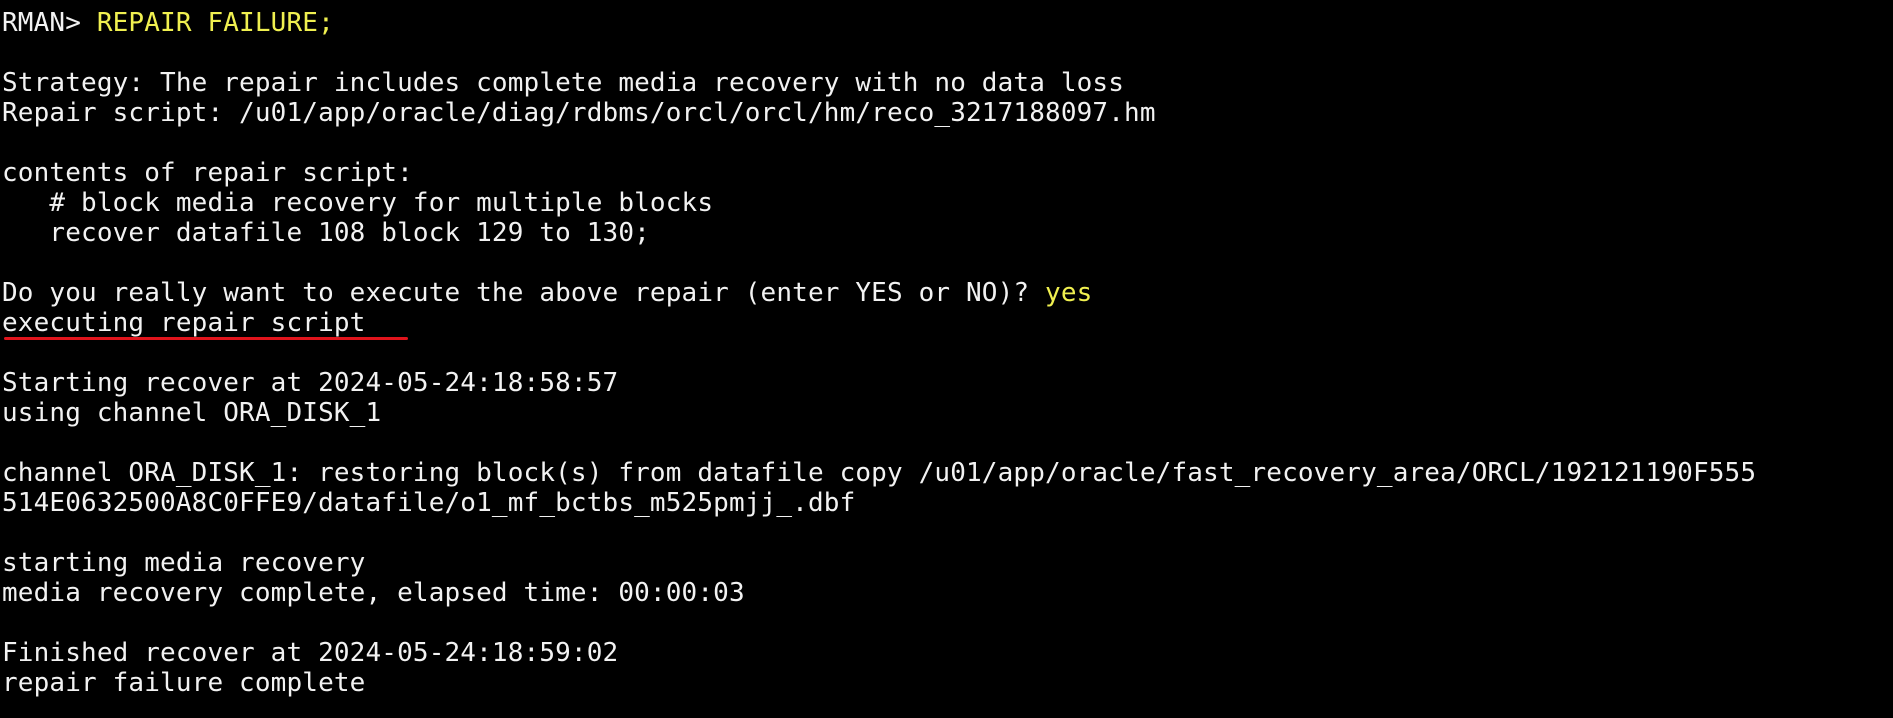  What do you see at coordinates (207, 173) in the screenshot?
I see `contents-header-line: contents of repair script:` at bounding box center [207, 173].